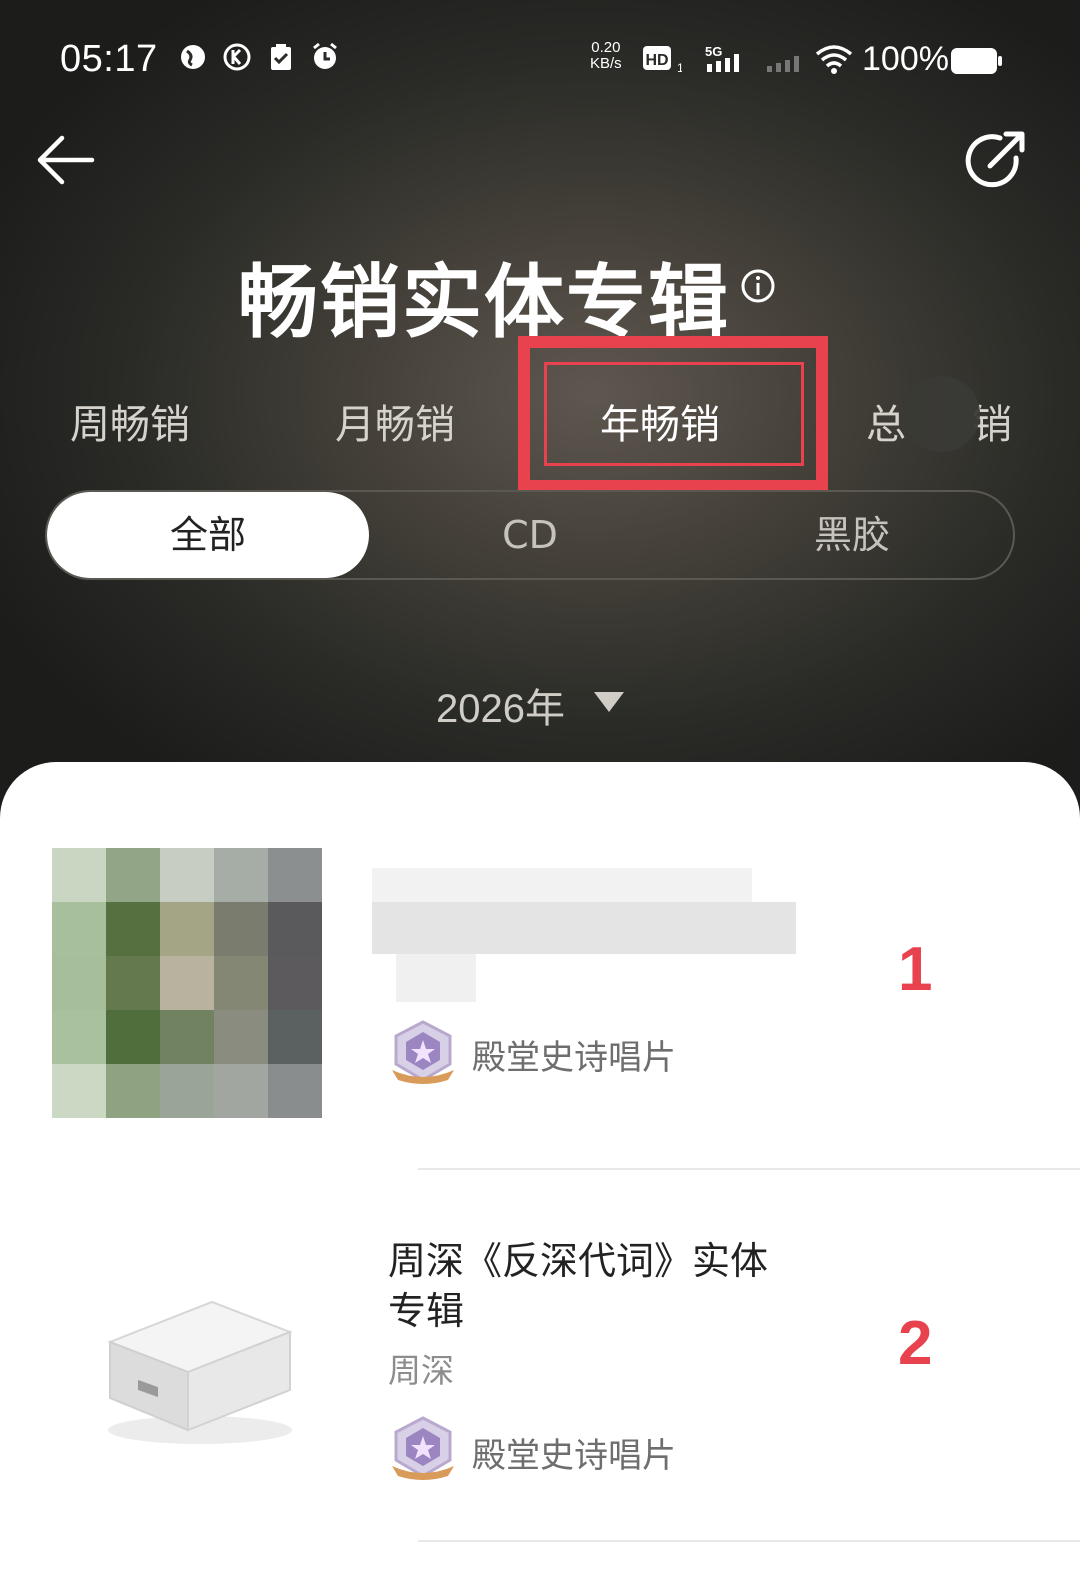  I want to click on segment-all: 全部, so click(208, 535).